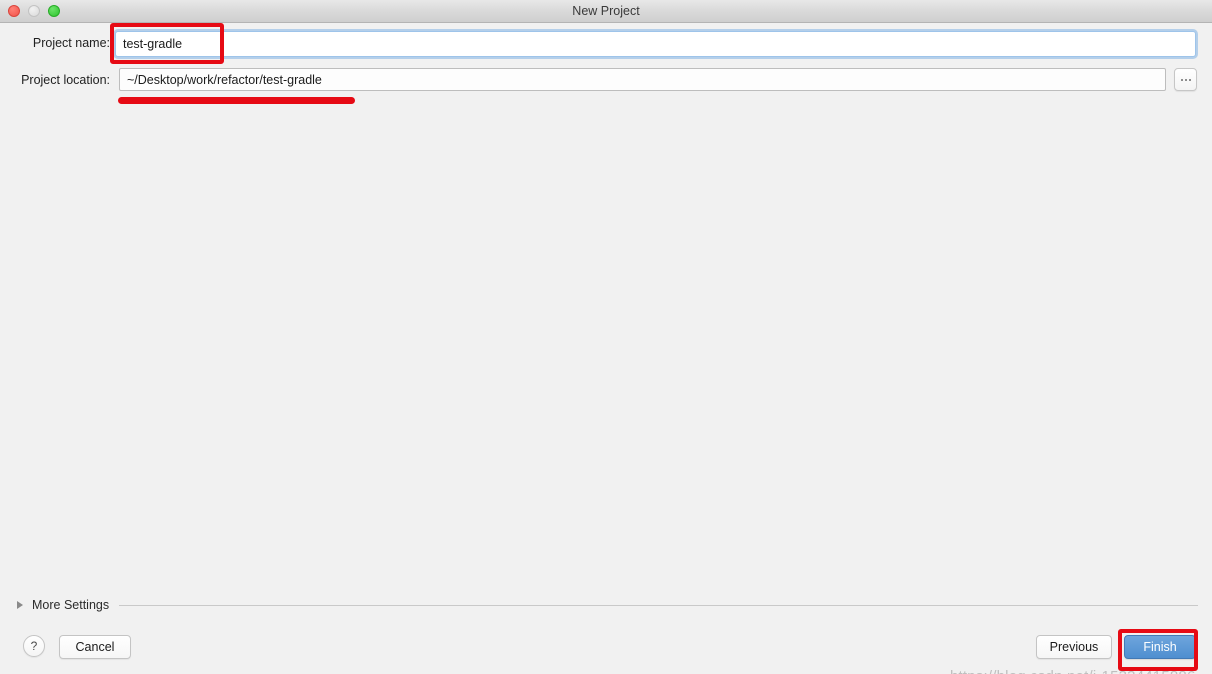 The image size is (1212, 674). Describe the element at coordinates (1074, 647) in the screenshot. I see `previous-button: Previous` at that location.